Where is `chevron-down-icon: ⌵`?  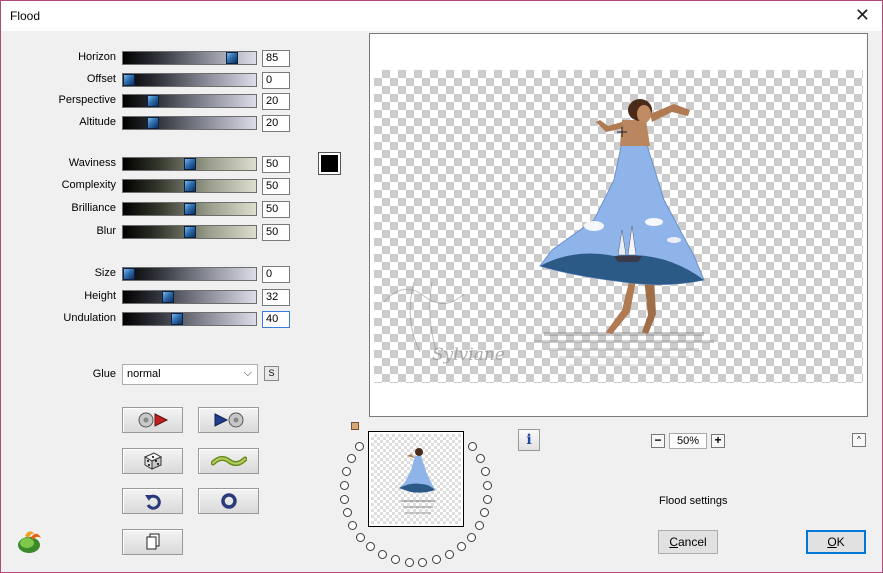 chevron-down-icon: ⌵ is located at coordinates (247, 373).